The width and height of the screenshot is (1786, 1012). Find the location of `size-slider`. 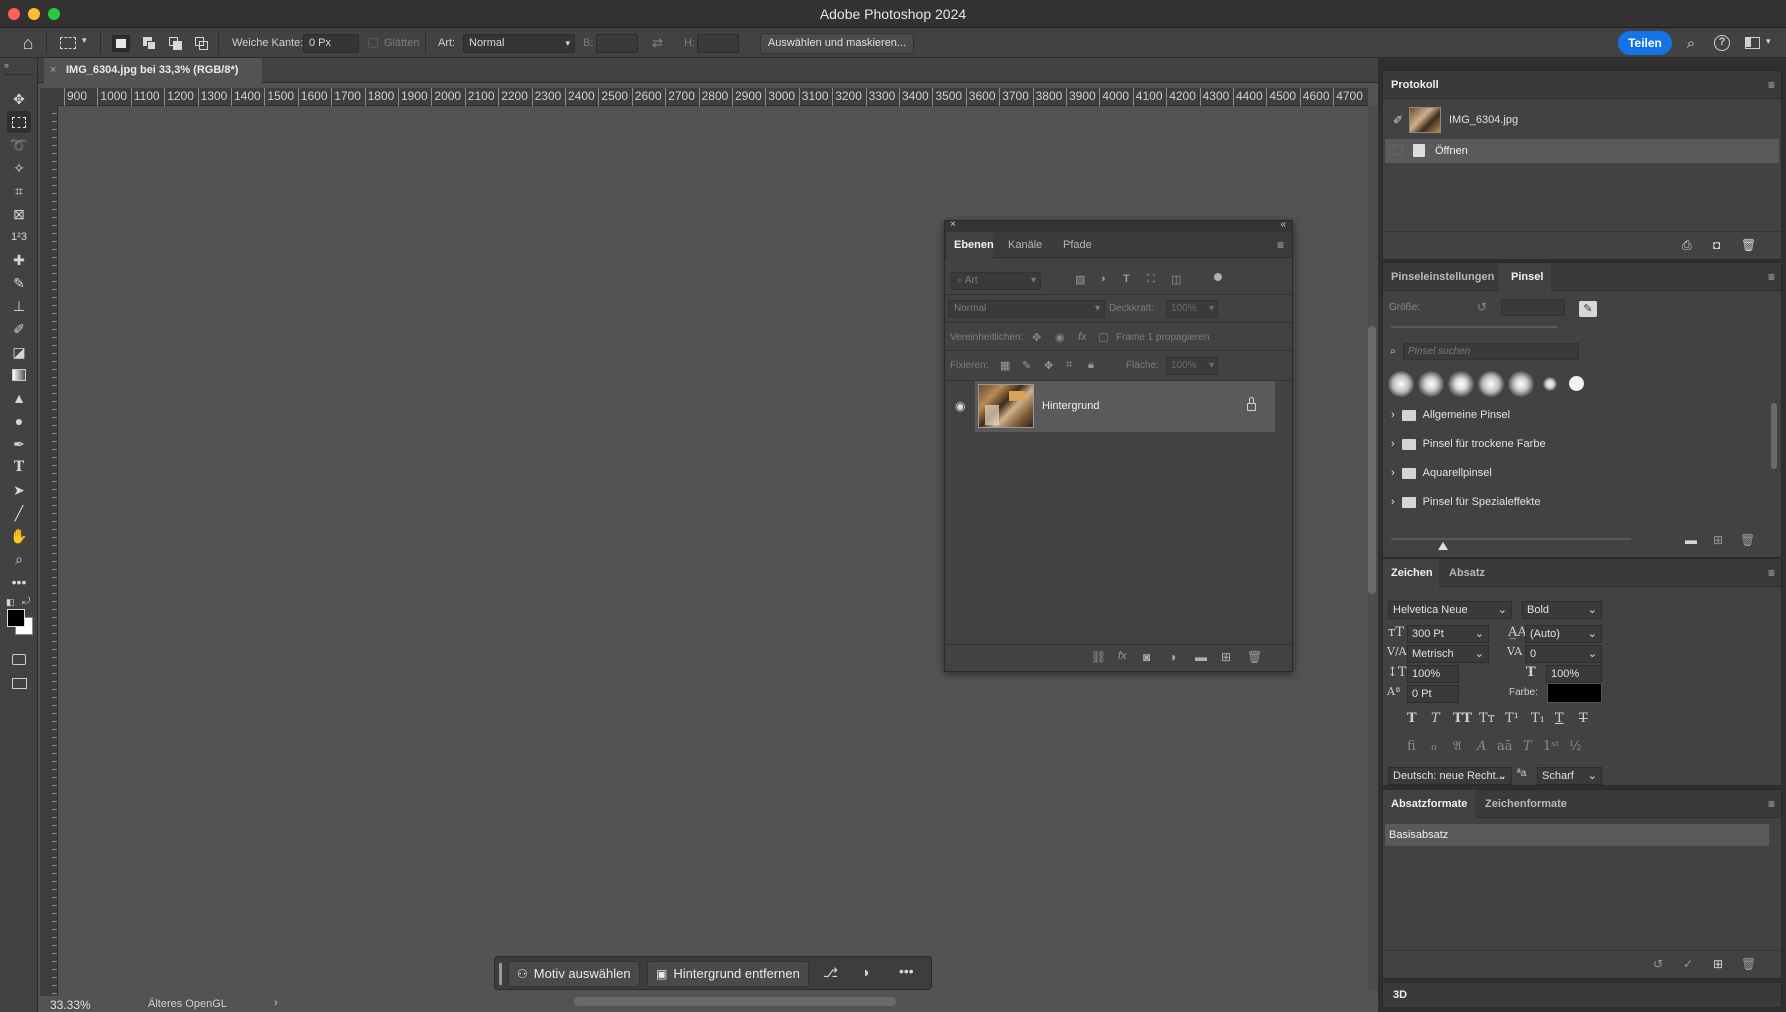

size-slider is located at coordinates (1474, 327).